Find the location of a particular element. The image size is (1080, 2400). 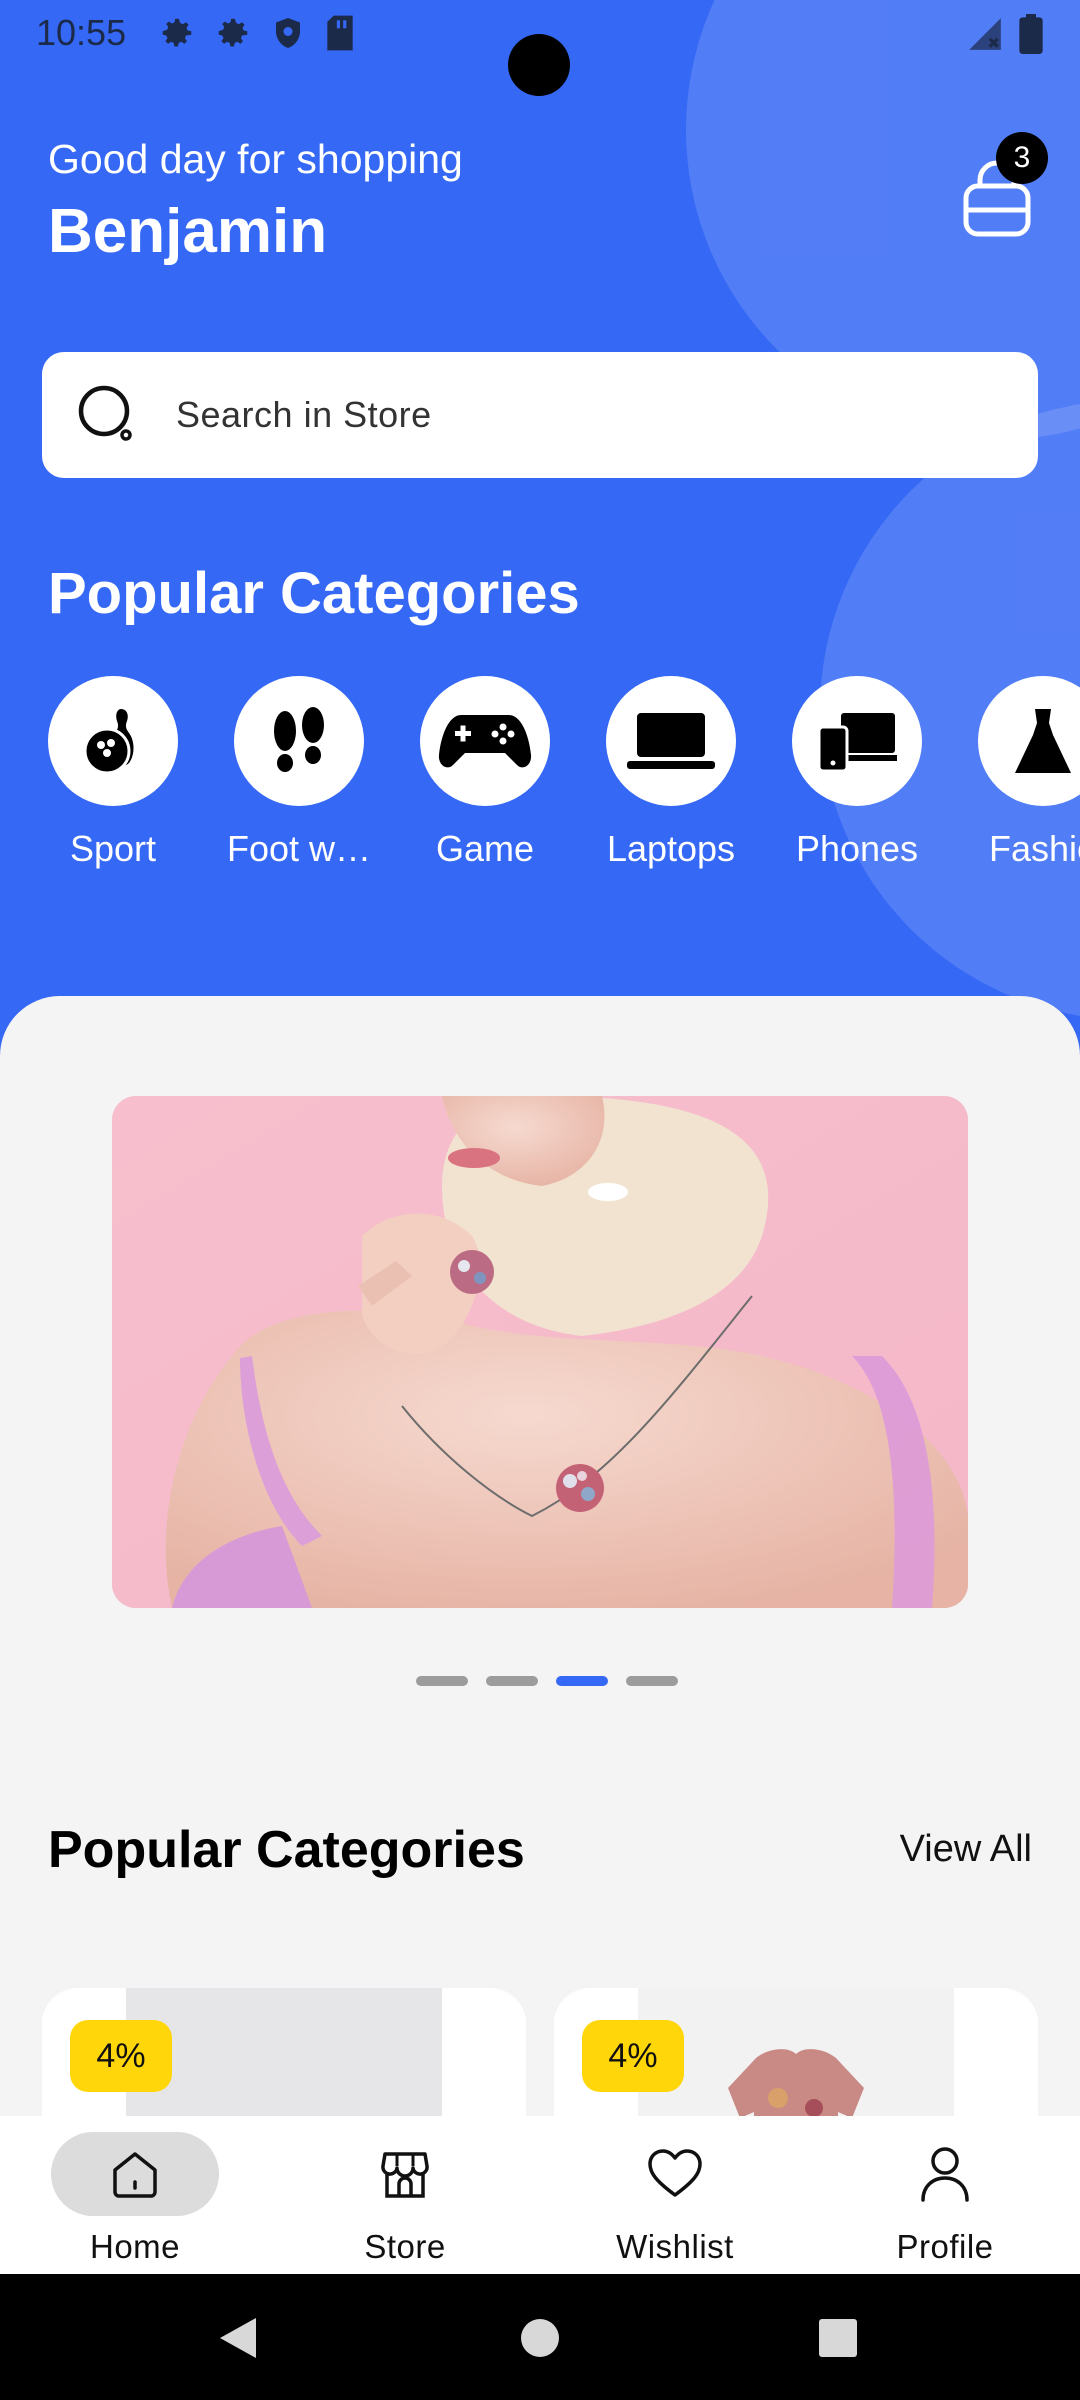

search-input: Search in Store is located at coordinates (540, 415).